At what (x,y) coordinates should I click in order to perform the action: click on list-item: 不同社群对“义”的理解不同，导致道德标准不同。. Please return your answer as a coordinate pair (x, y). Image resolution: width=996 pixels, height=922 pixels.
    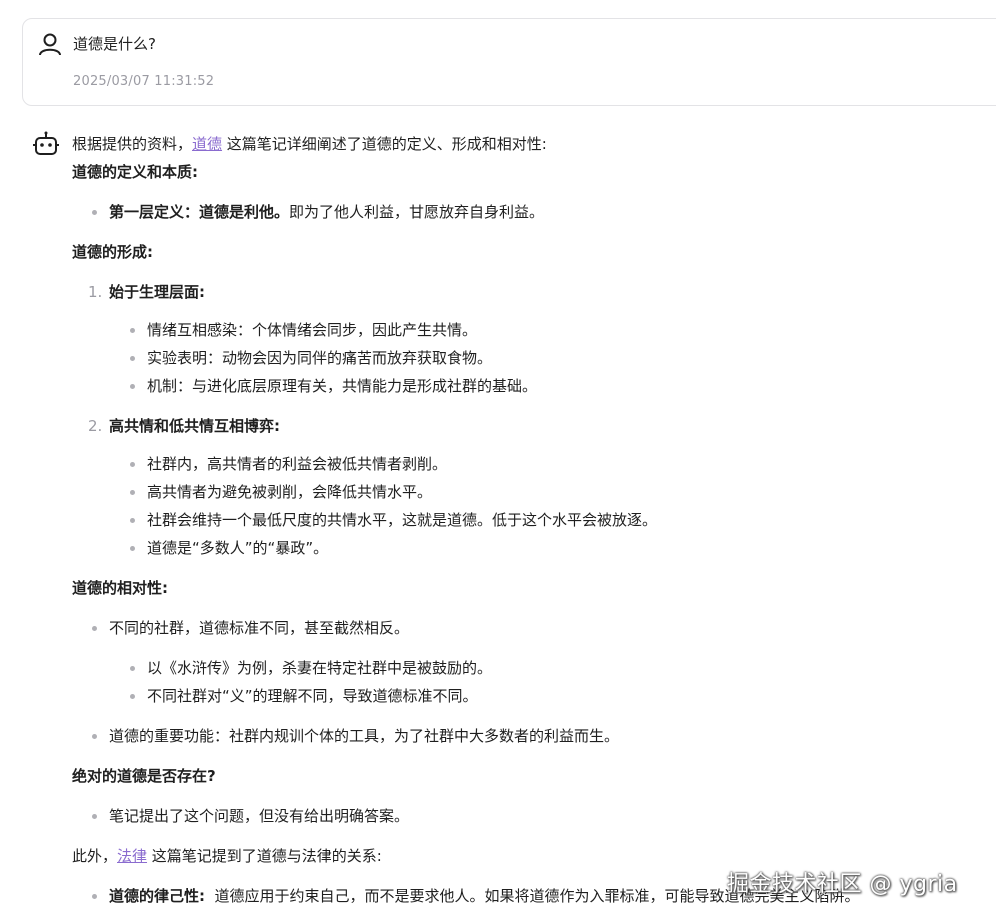
    Looking at the image, I should click on (532, 696).